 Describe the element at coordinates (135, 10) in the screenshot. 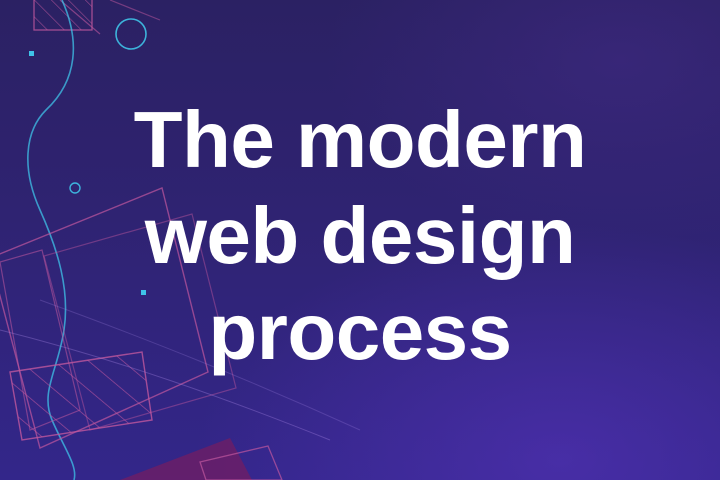

I see `diagonal-line-icon` at that location.